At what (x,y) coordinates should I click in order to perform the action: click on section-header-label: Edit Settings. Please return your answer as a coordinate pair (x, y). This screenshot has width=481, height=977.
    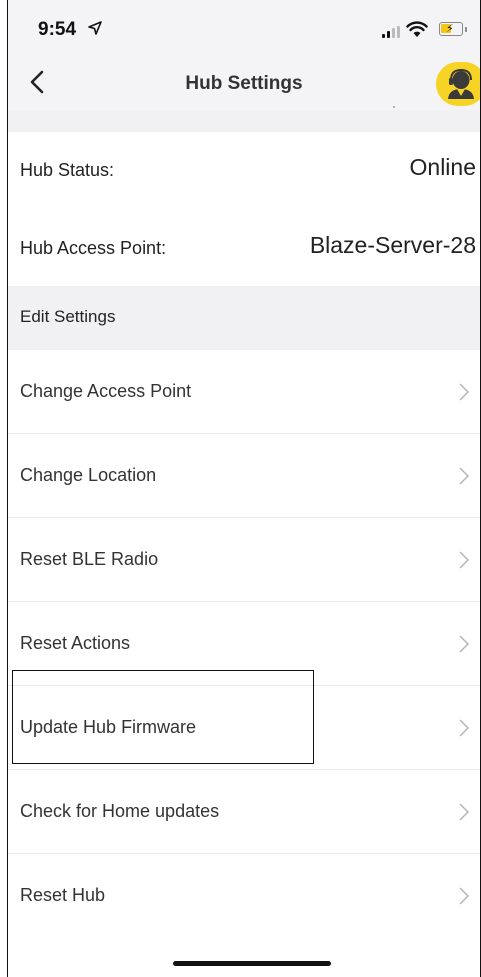
    Looking at the image, I should click on (68, 316).